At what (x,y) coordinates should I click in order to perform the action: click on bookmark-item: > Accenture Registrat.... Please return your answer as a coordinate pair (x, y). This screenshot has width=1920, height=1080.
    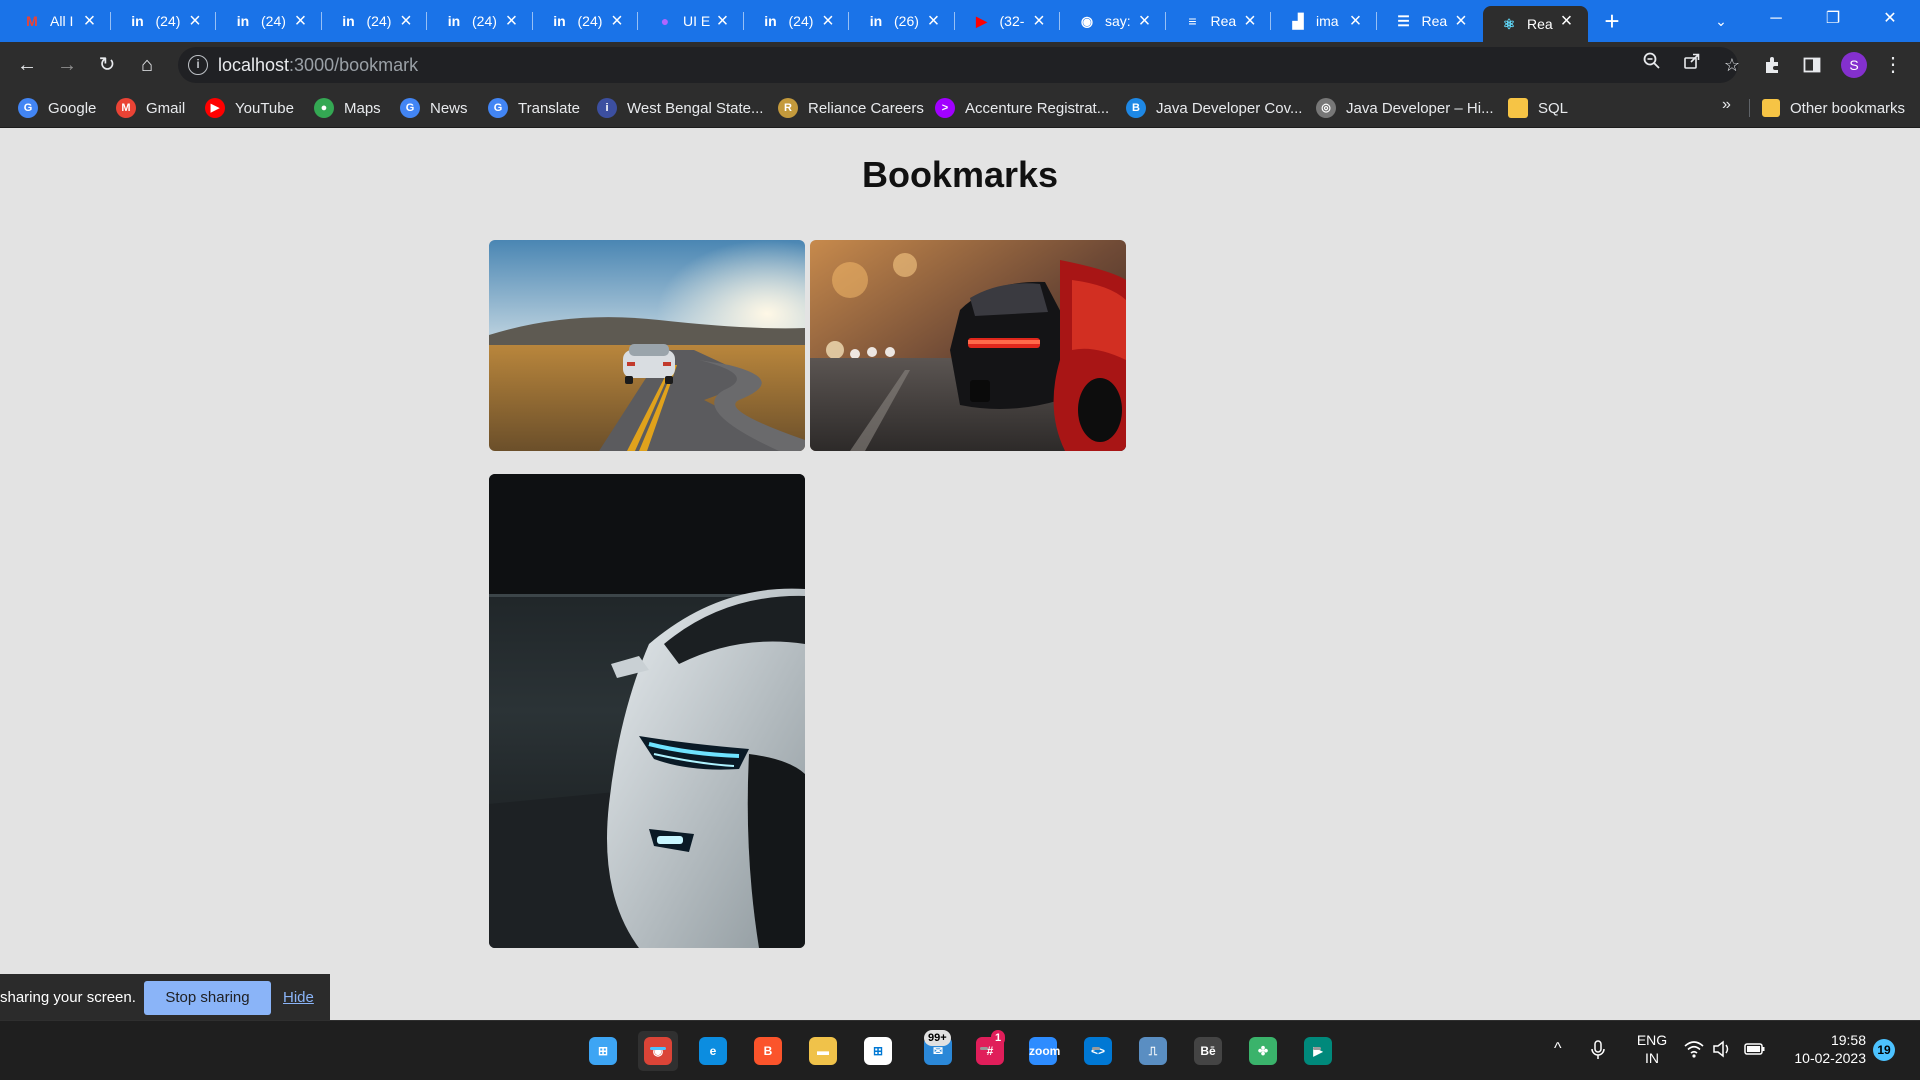
    Looking at the image, I should click on (1022, 108).